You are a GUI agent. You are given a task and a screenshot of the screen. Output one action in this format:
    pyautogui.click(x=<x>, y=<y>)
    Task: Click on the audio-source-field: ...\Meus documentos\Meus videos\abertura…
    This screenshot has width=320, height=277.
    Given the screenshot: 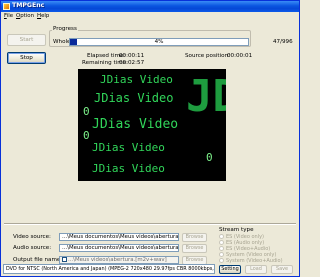 What is the action you would take?
    pyautogui.click(x=119, y=248)
    